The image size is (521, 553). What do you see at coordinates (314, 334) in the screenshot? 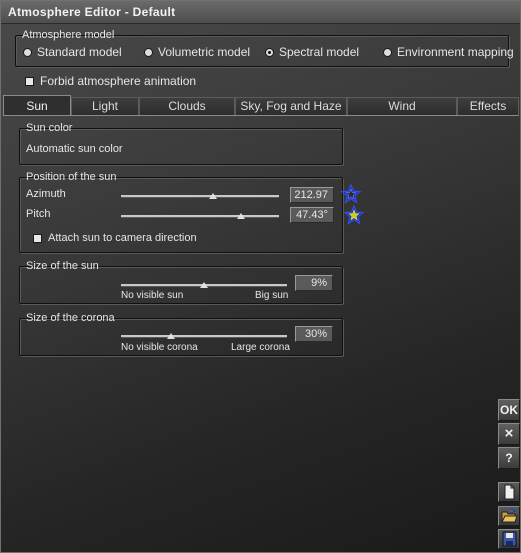
I see `corona-size-value-field: 30%` at bounding box center [314, 334].